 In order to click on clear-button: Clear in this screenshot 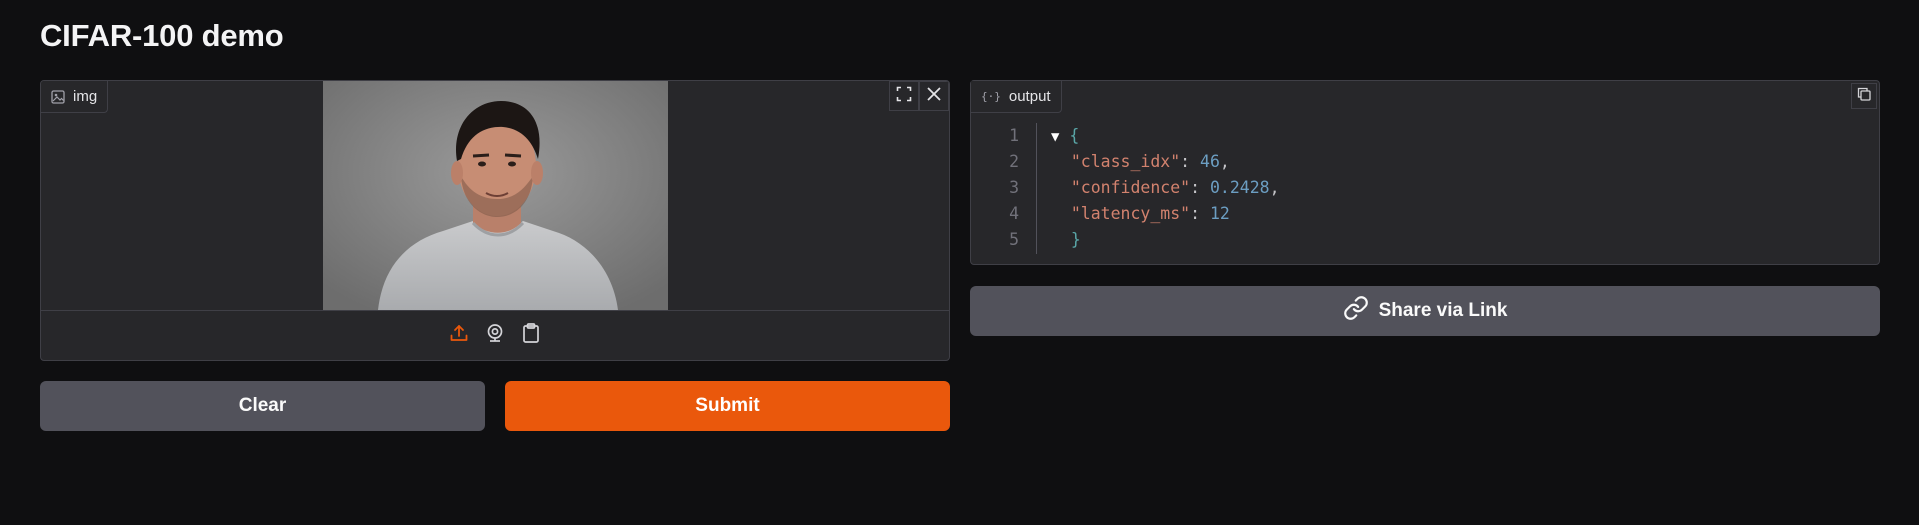, I will do `click(262, 406)`.